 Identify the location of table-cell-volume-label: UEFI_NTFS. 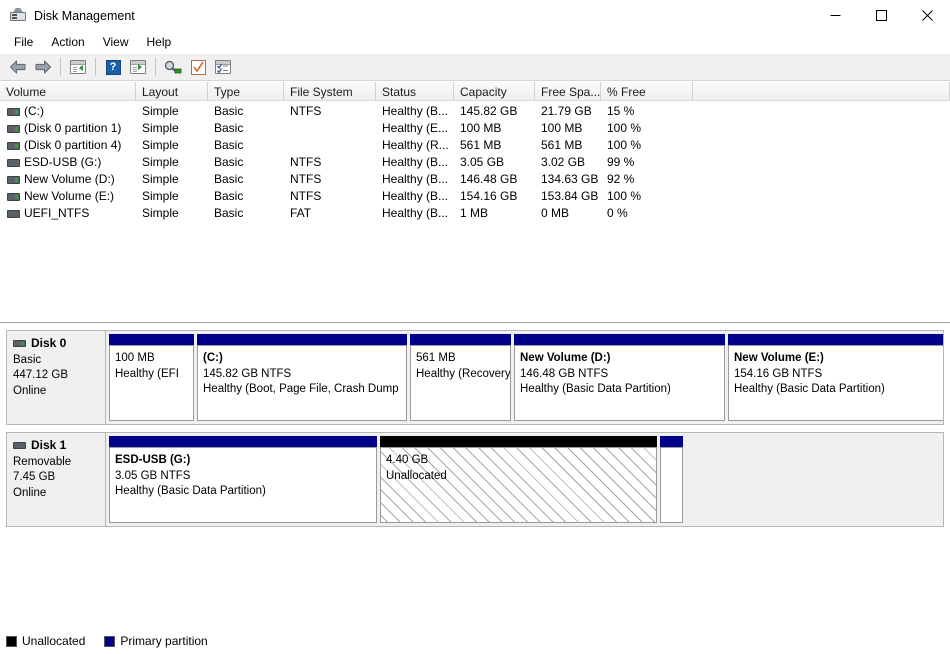
(57, 213).